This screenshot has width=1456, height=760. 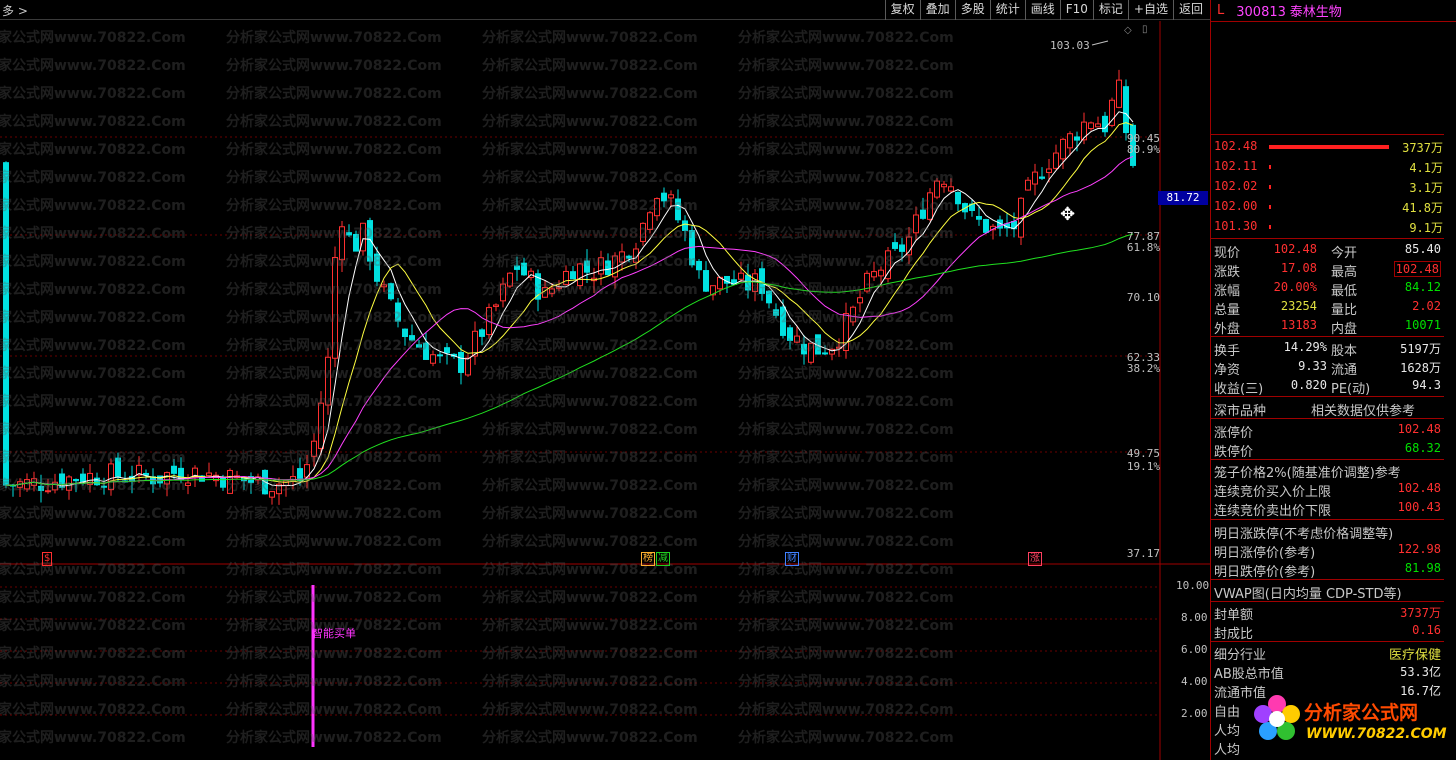 What do you see at coordinates (1145, 29) in the screenshot?
I see `panel-toggle-icon: ▯` at bounding box center [1145, 29].